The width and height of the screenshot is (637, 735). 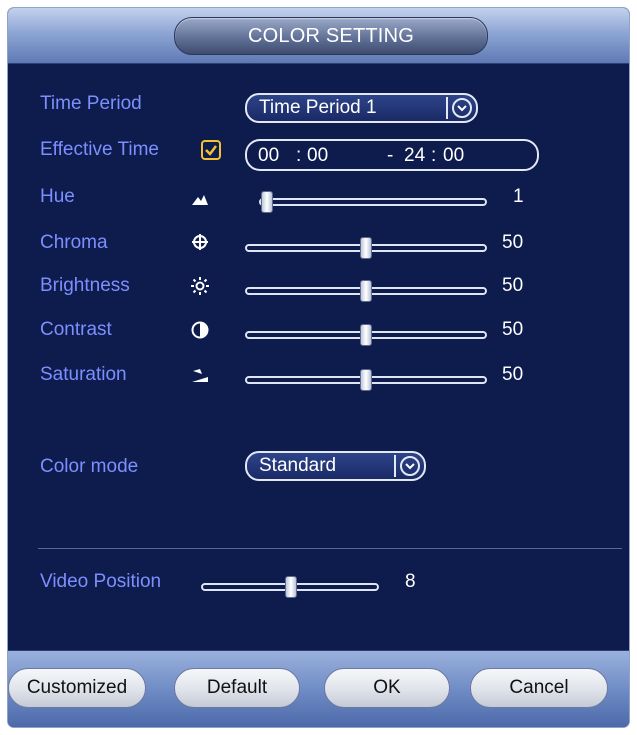 What do you see at coordinates (366, 291) in the screenshot?
I see `brightness-slider-thumb` at bounding box center [366, 291].